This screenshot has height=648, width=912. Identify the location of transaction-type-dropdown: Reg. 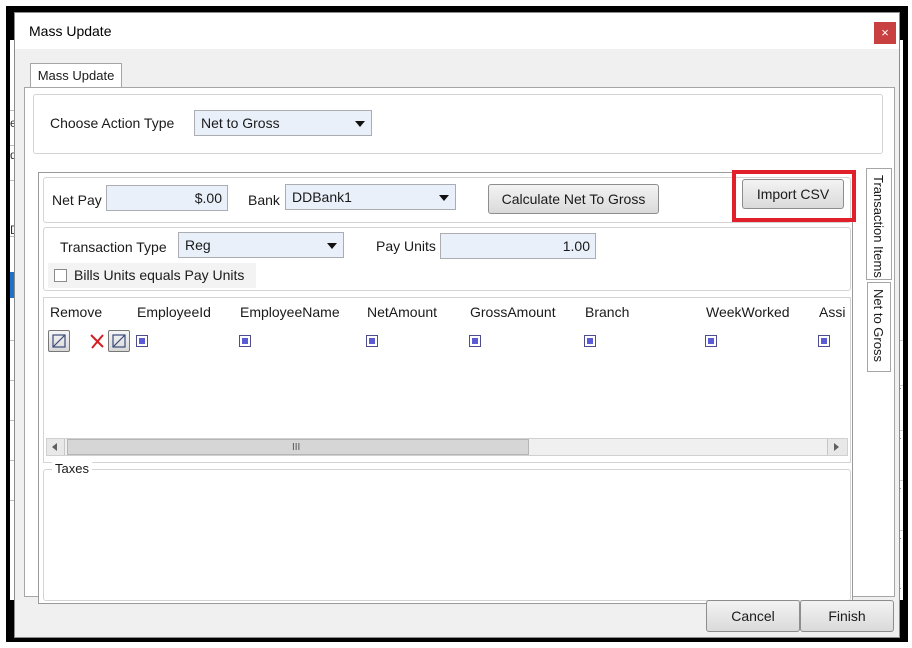
(261, 245).